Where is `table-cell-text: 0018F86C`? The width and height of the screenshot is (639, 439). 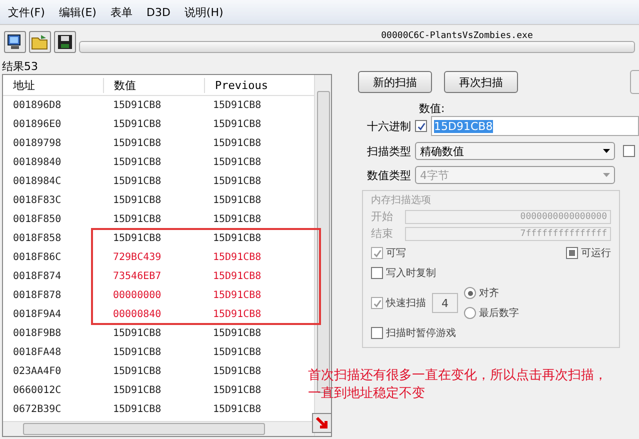 table-cell-text: 0018F86C is located at coordinates (37, 257).